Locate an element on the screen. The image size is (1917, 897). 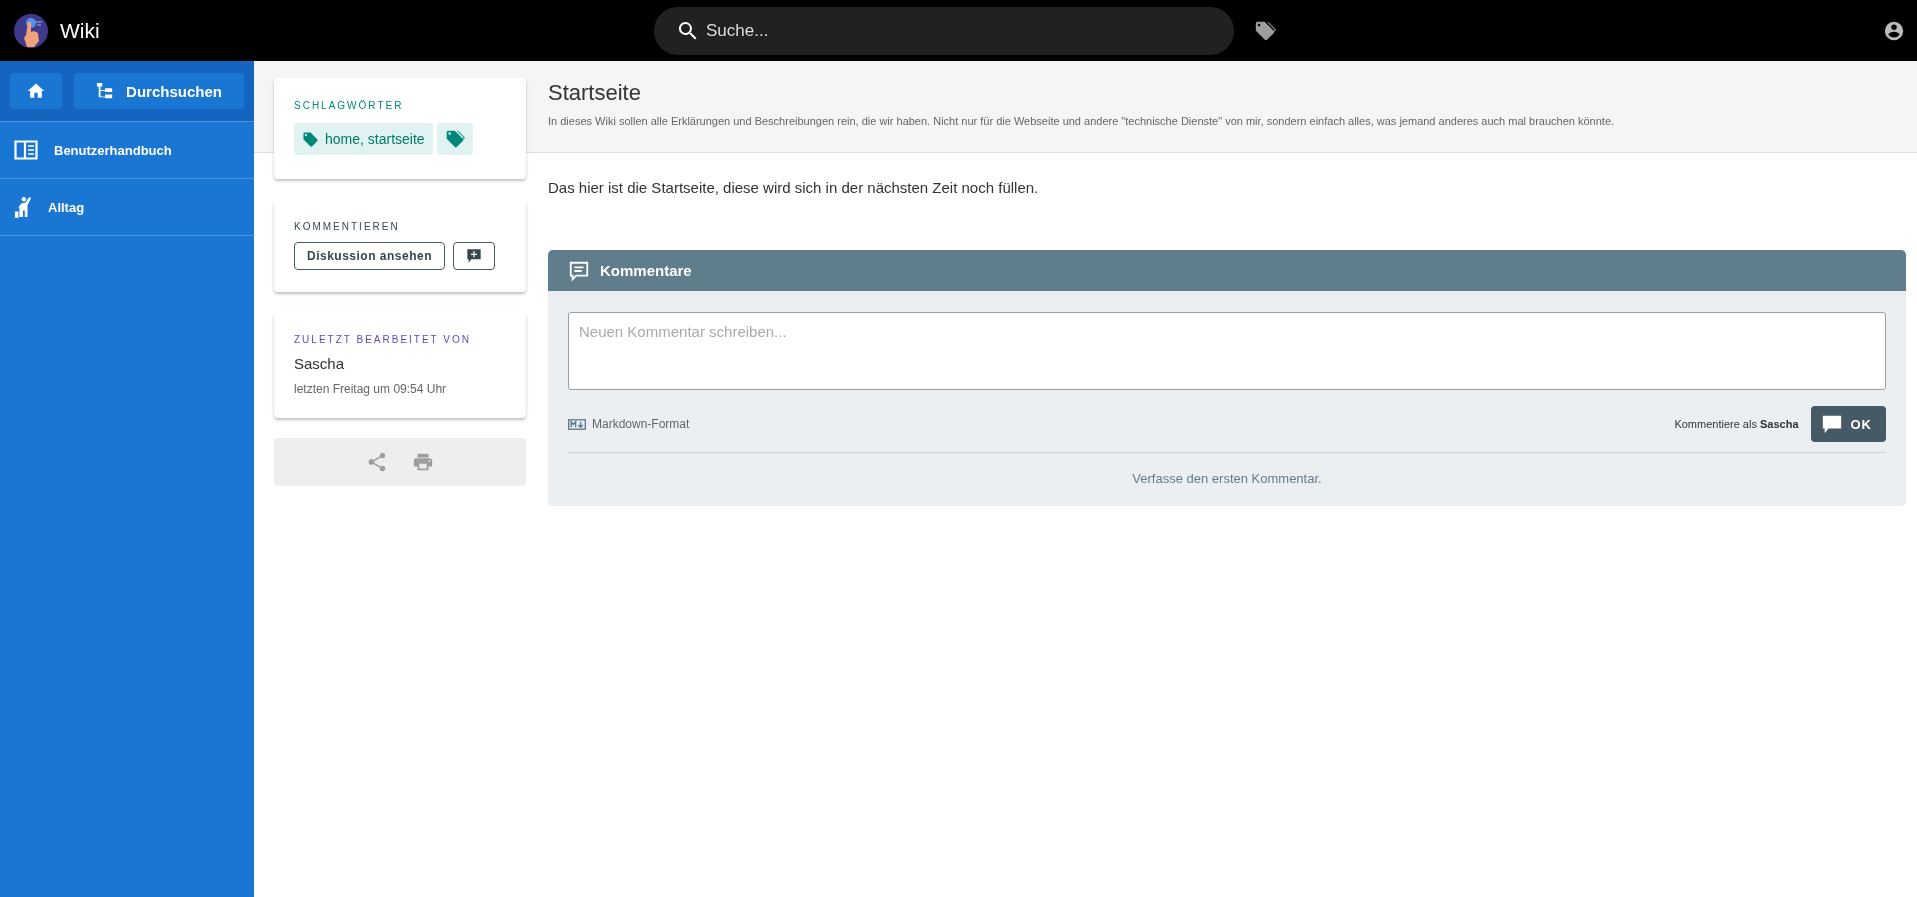
empty-comments-text: Verfasse den ersten Kommentar. is located at coordinates (1227, 478).